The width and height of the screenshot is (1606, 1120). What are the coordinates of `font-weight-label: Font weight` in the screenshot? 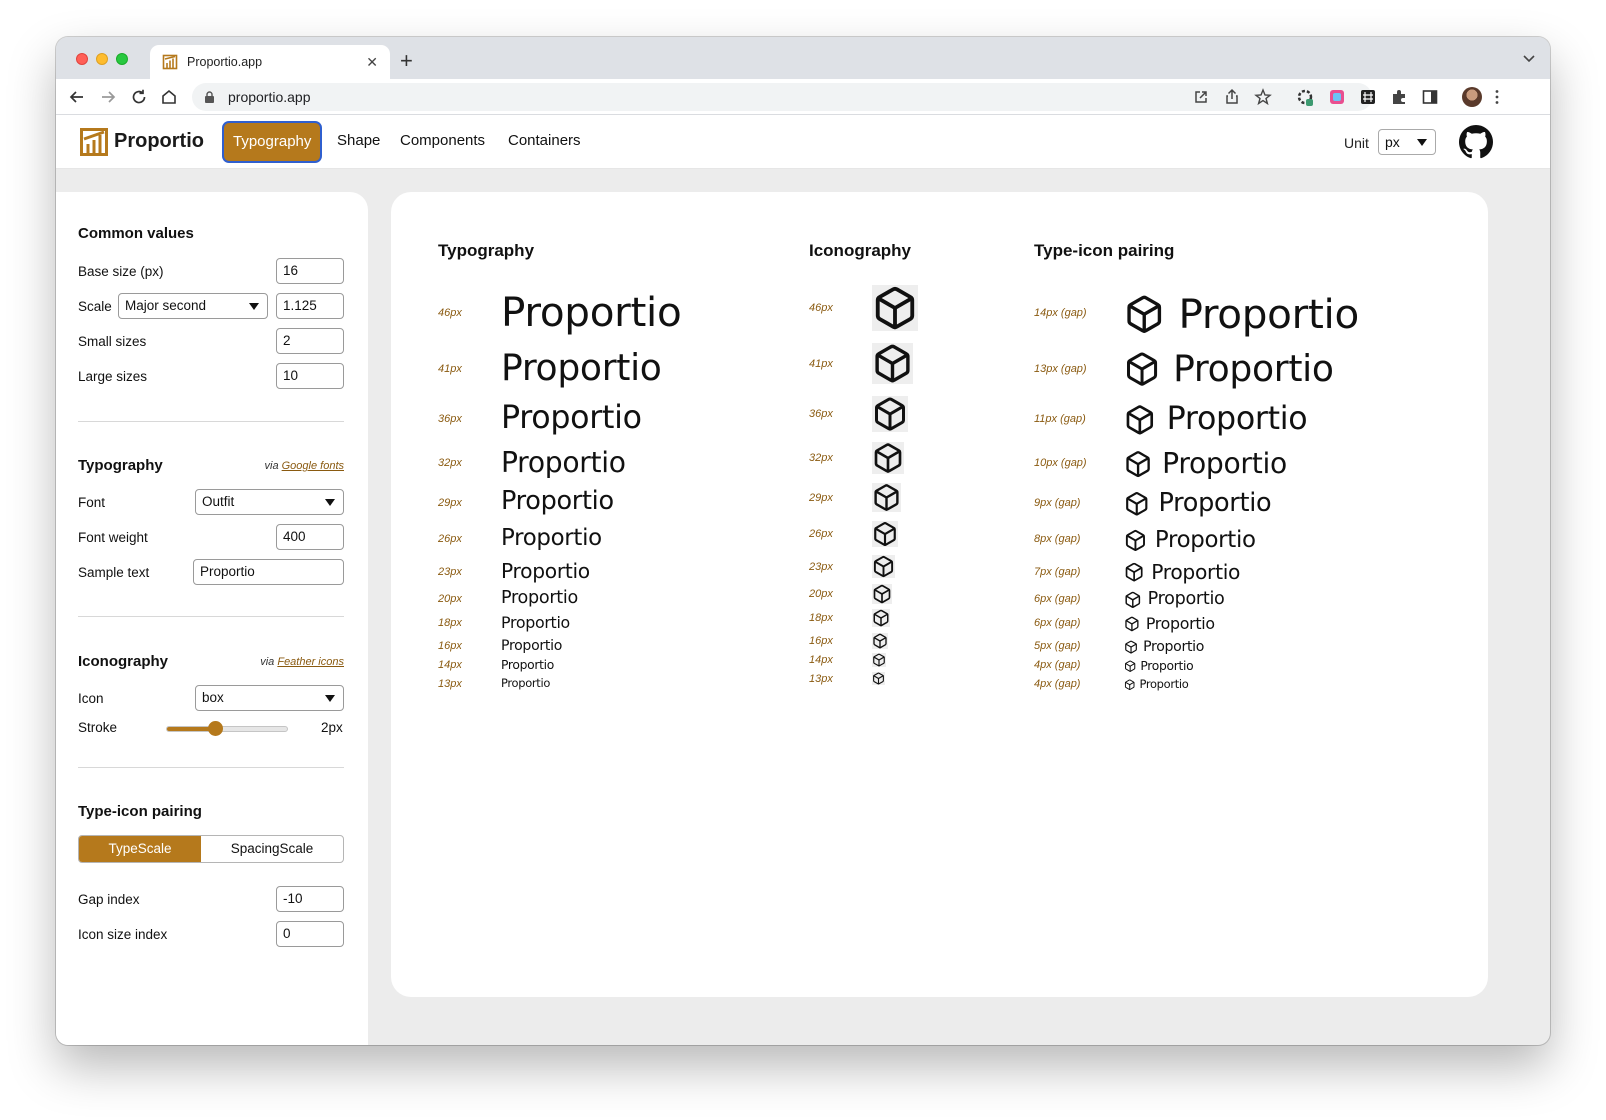 It's located at (113, 537).